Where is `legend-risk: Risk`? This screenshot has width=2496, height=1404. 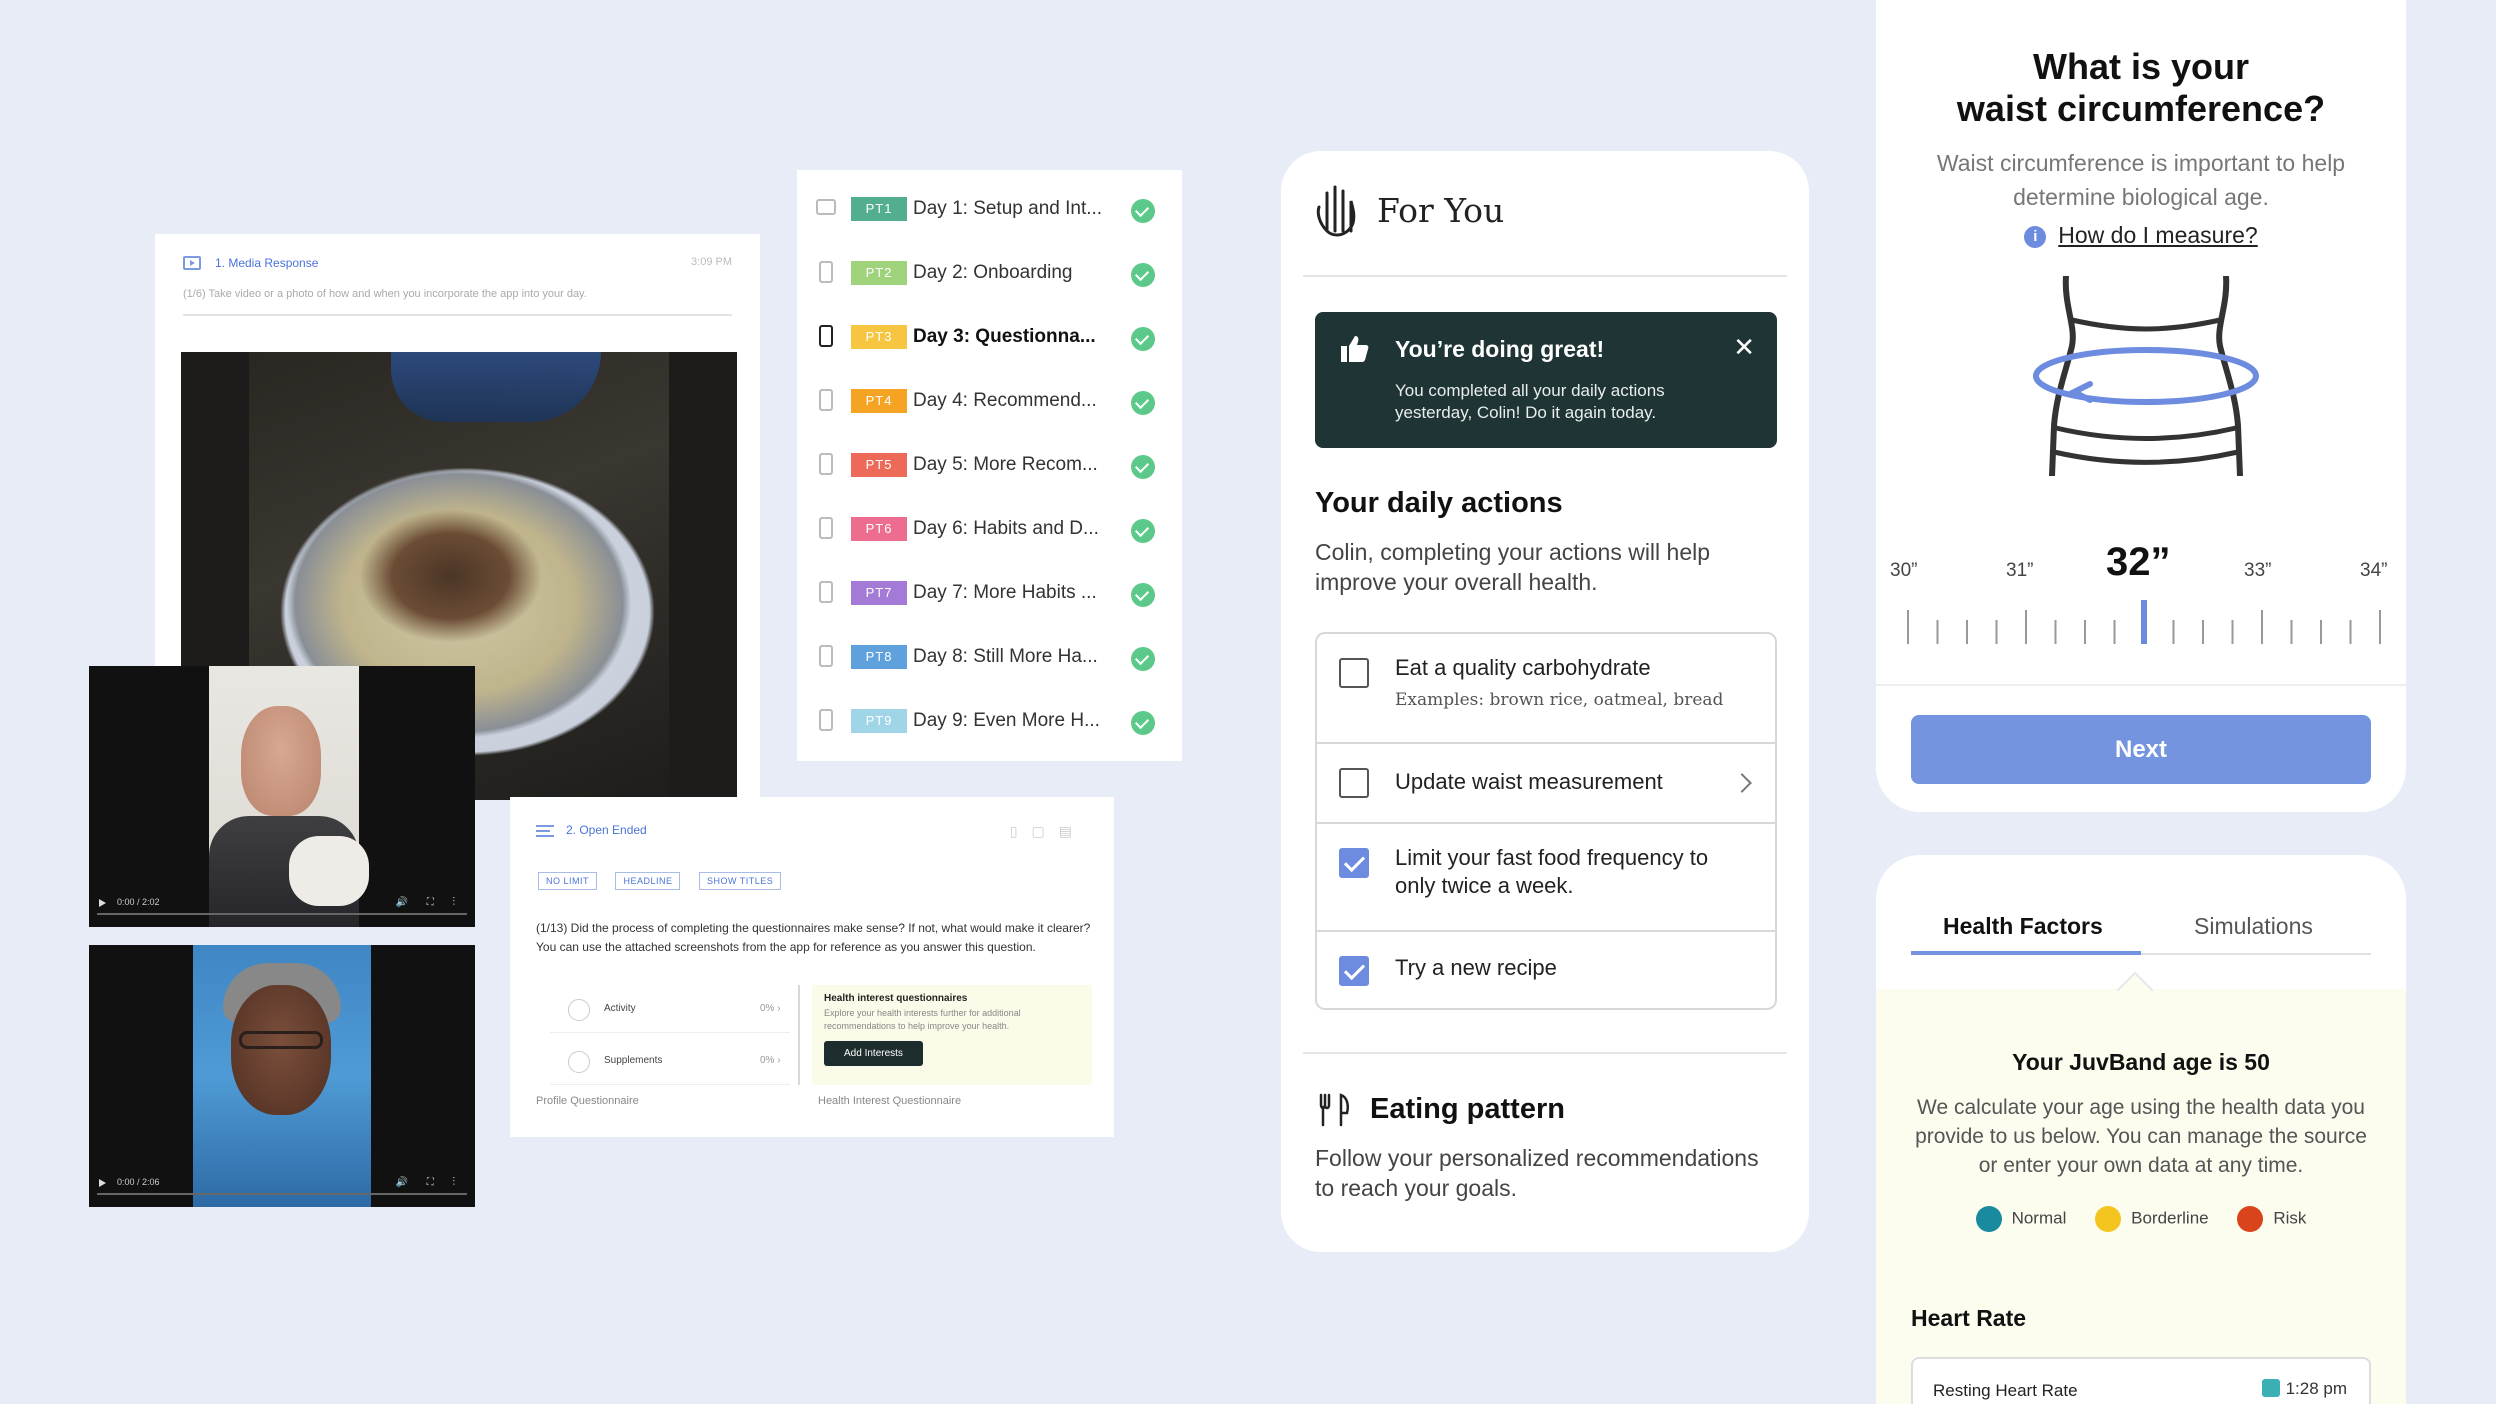 legend-risk: Risk is located at coordinates (2271, 1219).